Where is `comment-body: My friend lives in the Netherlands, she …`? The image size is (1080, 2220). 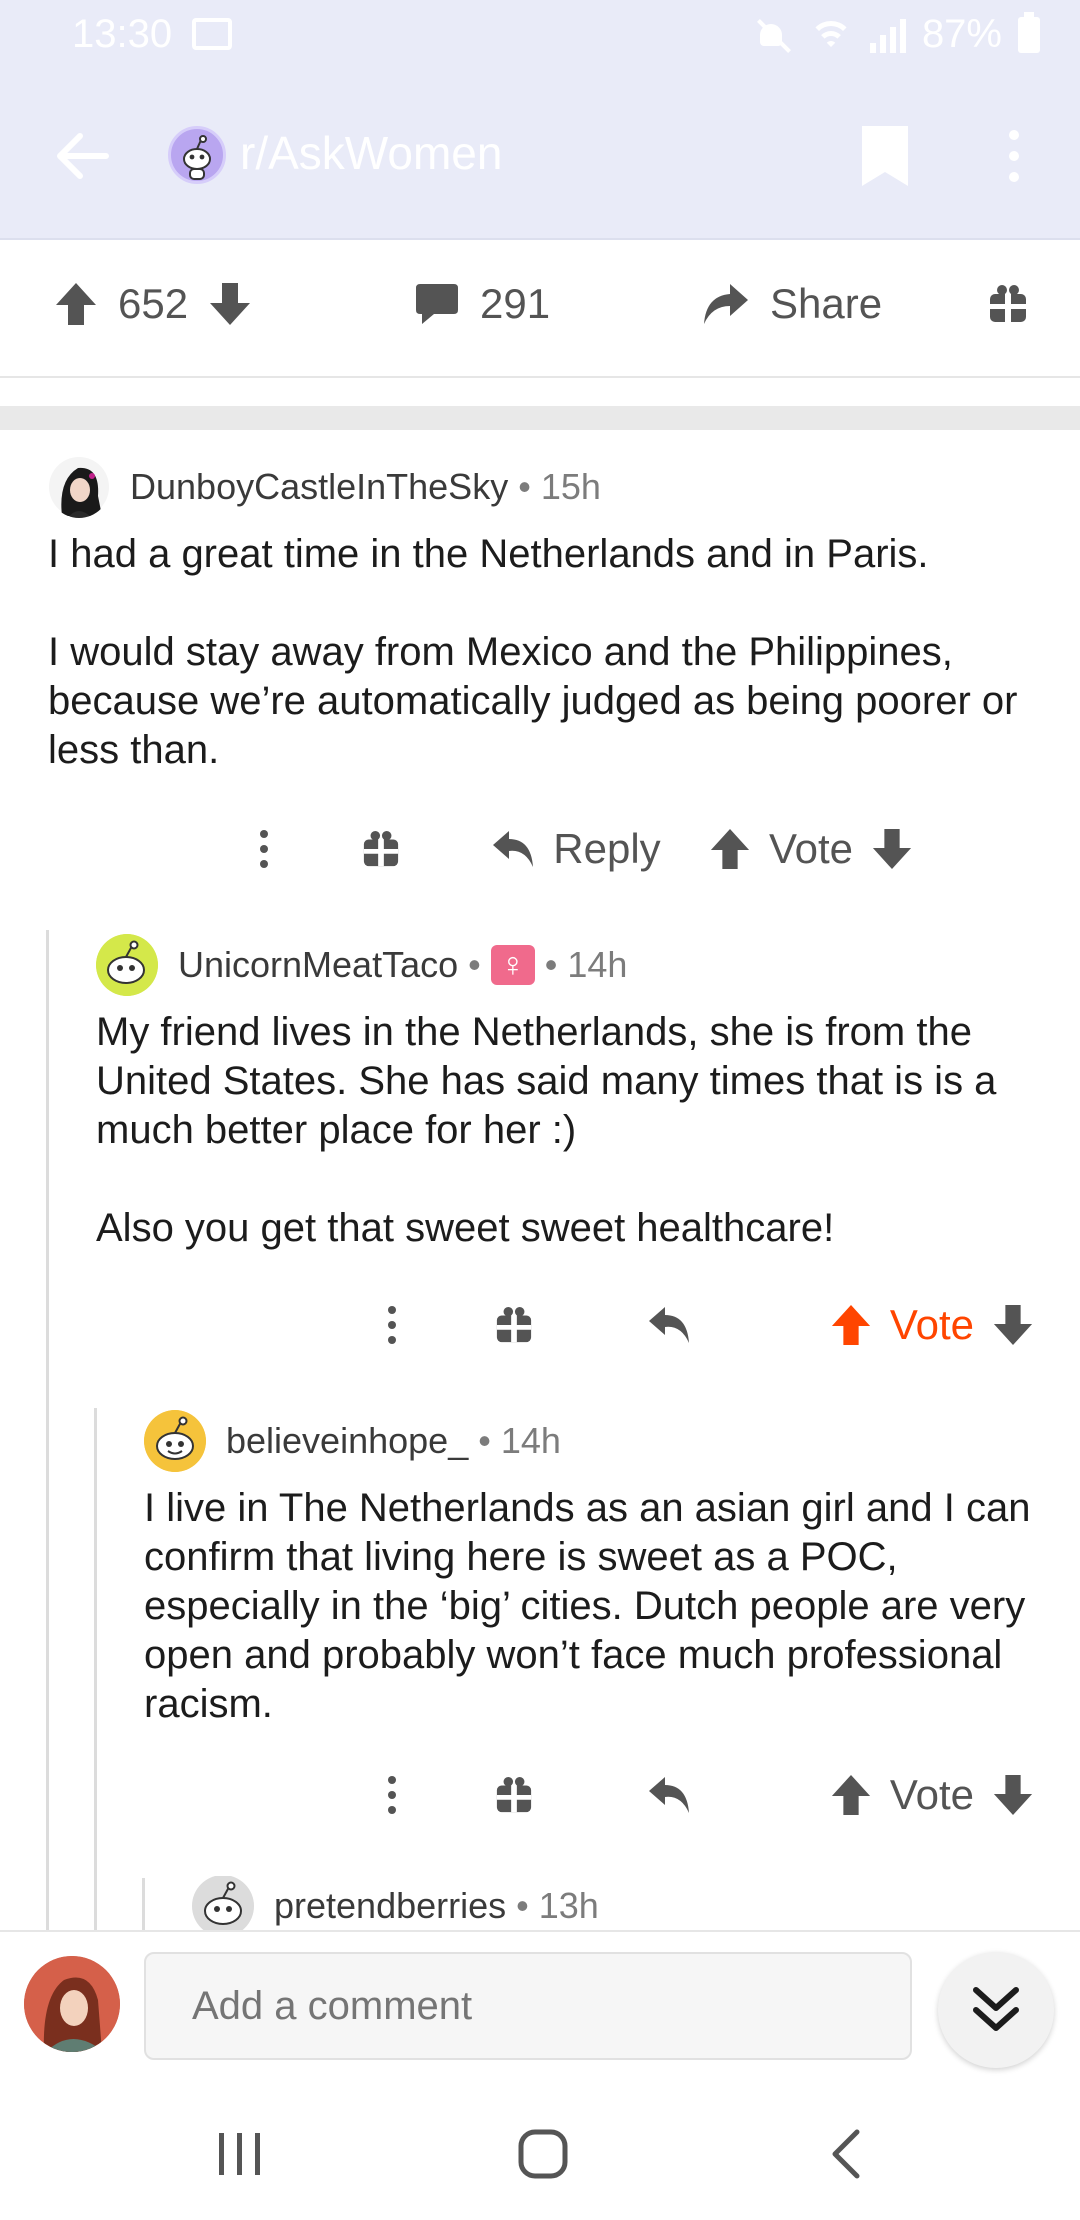 comment-body: My friend lives in the Netherlands, she … is located at coordinates (569, 1130).